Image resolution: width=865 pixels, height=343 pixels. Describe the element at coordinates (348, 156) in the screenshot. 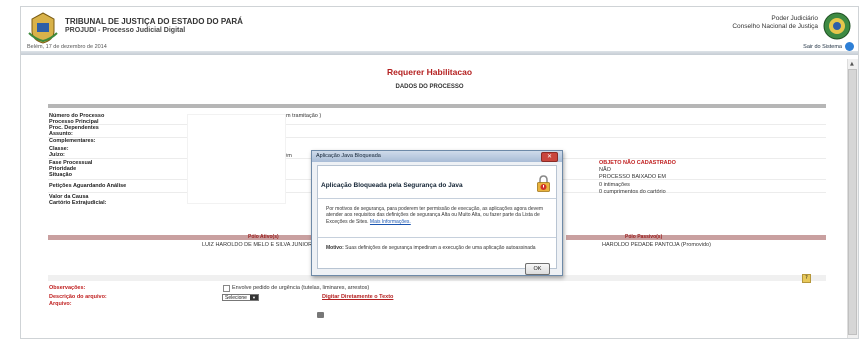

I see `dialog-window-title: Aplicação Java Bloqueada` at that location.